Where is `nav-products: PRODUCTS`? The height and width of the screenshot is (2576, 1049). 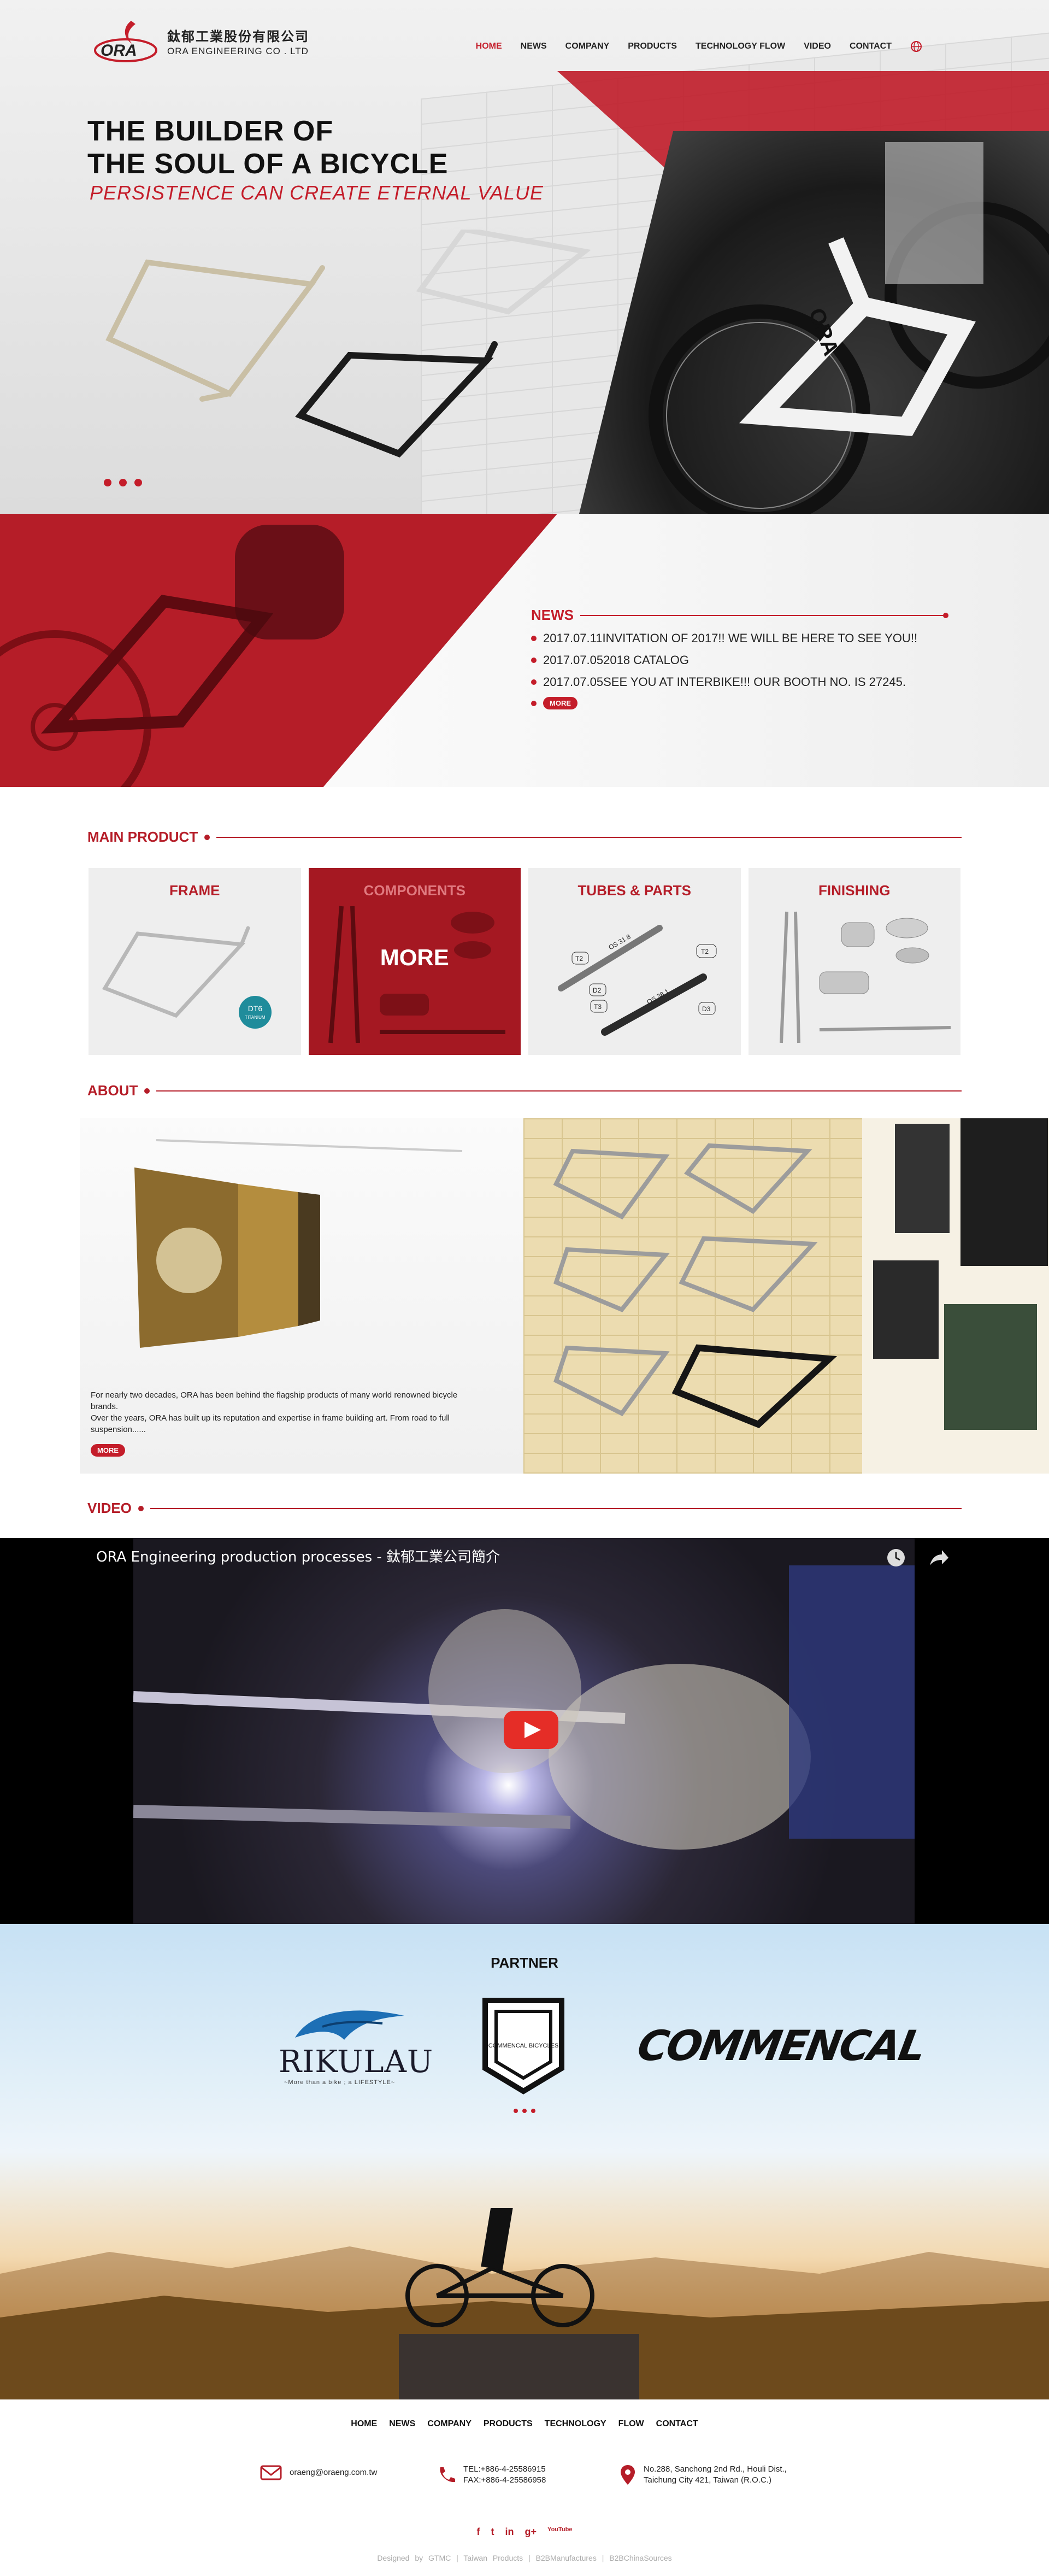 nav-products: PRODUCTS is located at coordinates (652, 46).